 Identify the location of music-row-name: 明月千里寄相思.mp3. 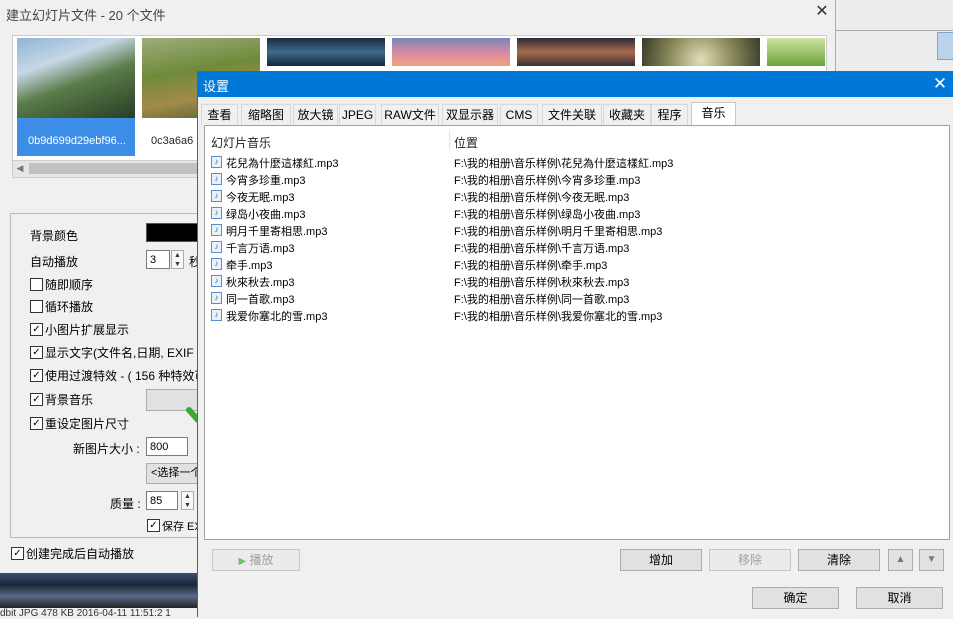
(276, 231).